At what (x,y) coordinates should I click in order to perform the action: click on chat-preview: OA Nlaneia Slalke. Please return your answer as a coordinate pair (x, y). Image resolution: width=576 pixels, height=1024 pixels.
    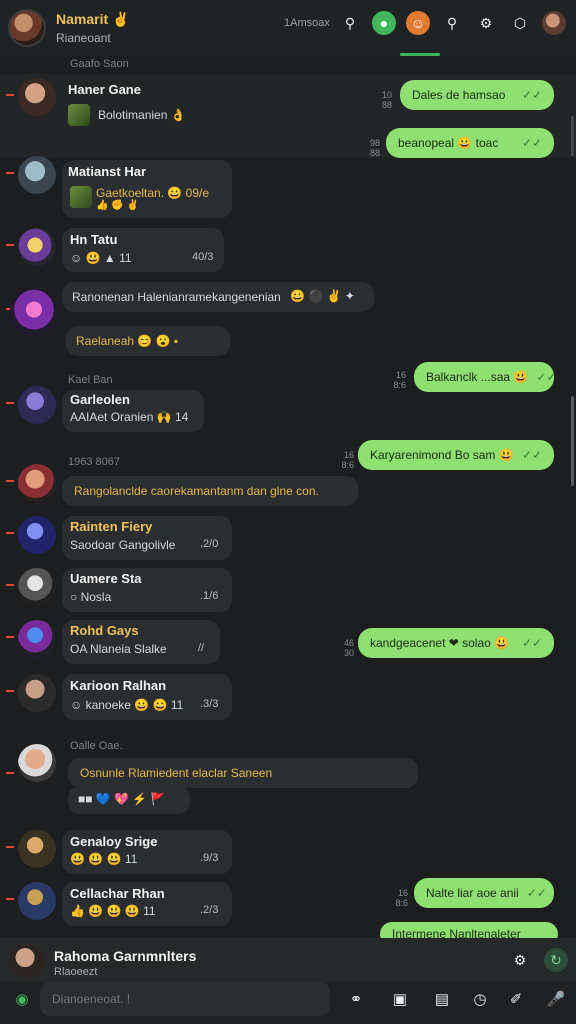
    Looking at the image, I should click on (118, 649).